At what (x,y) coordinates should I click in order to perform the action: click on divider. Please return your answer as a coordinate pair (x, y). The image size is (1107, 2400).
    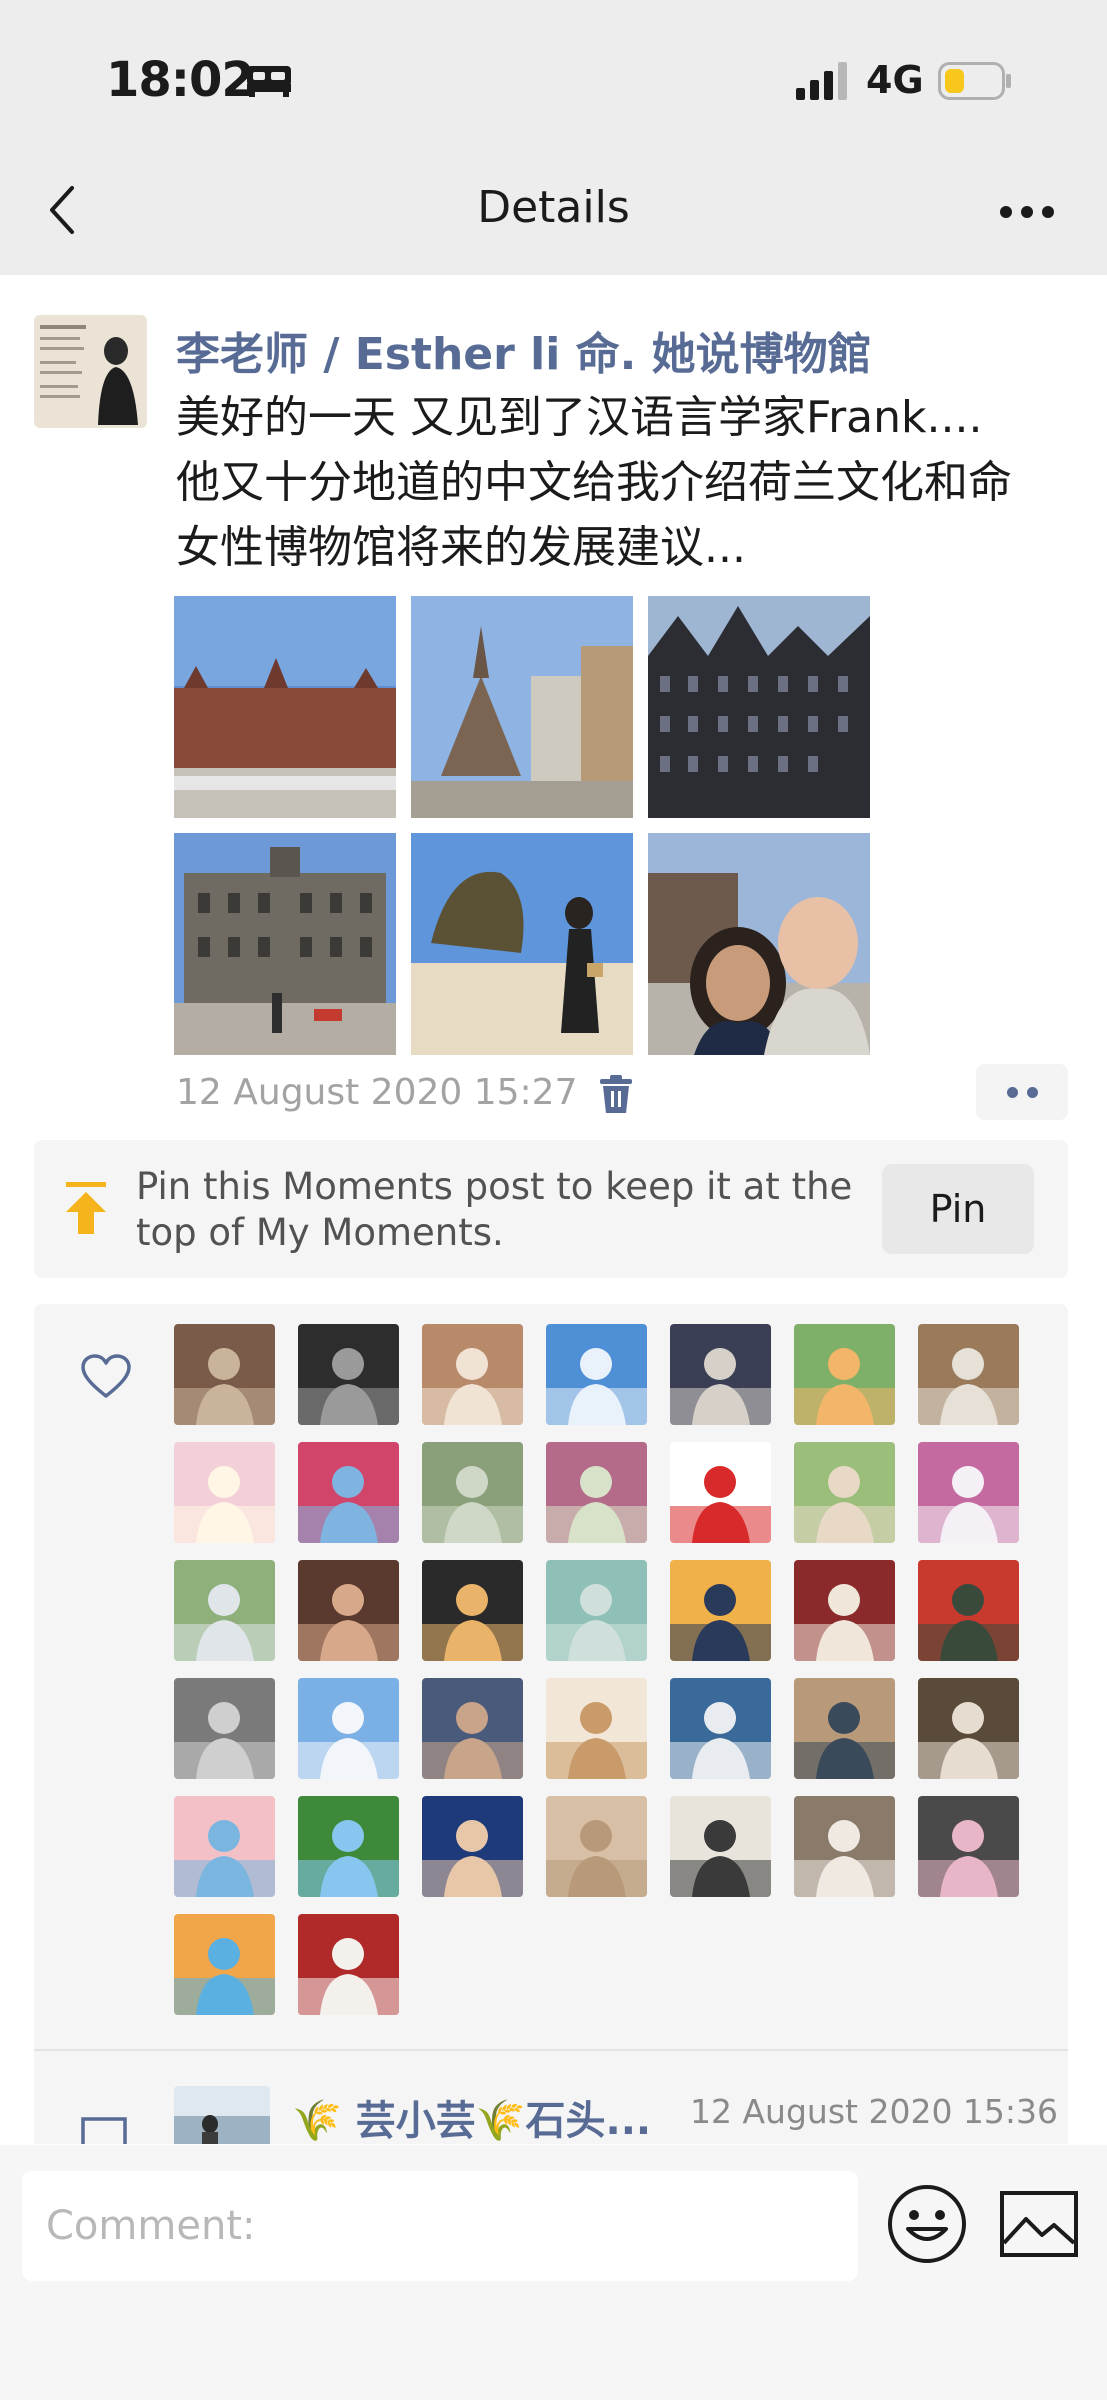
    Looking at the image, I should click on (551, 2050).